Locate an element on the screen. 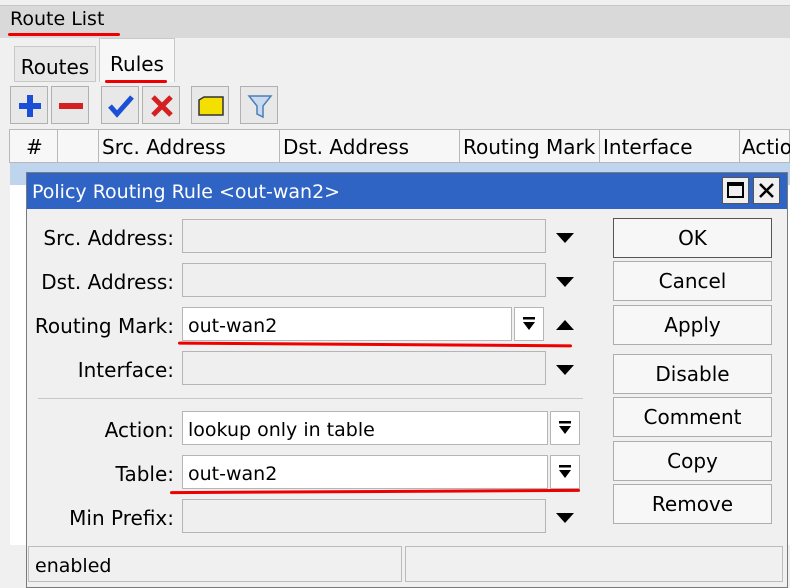 This screenshot has height=588, width=790. table-select: out-wan2 is located at coordinates (365, 472).